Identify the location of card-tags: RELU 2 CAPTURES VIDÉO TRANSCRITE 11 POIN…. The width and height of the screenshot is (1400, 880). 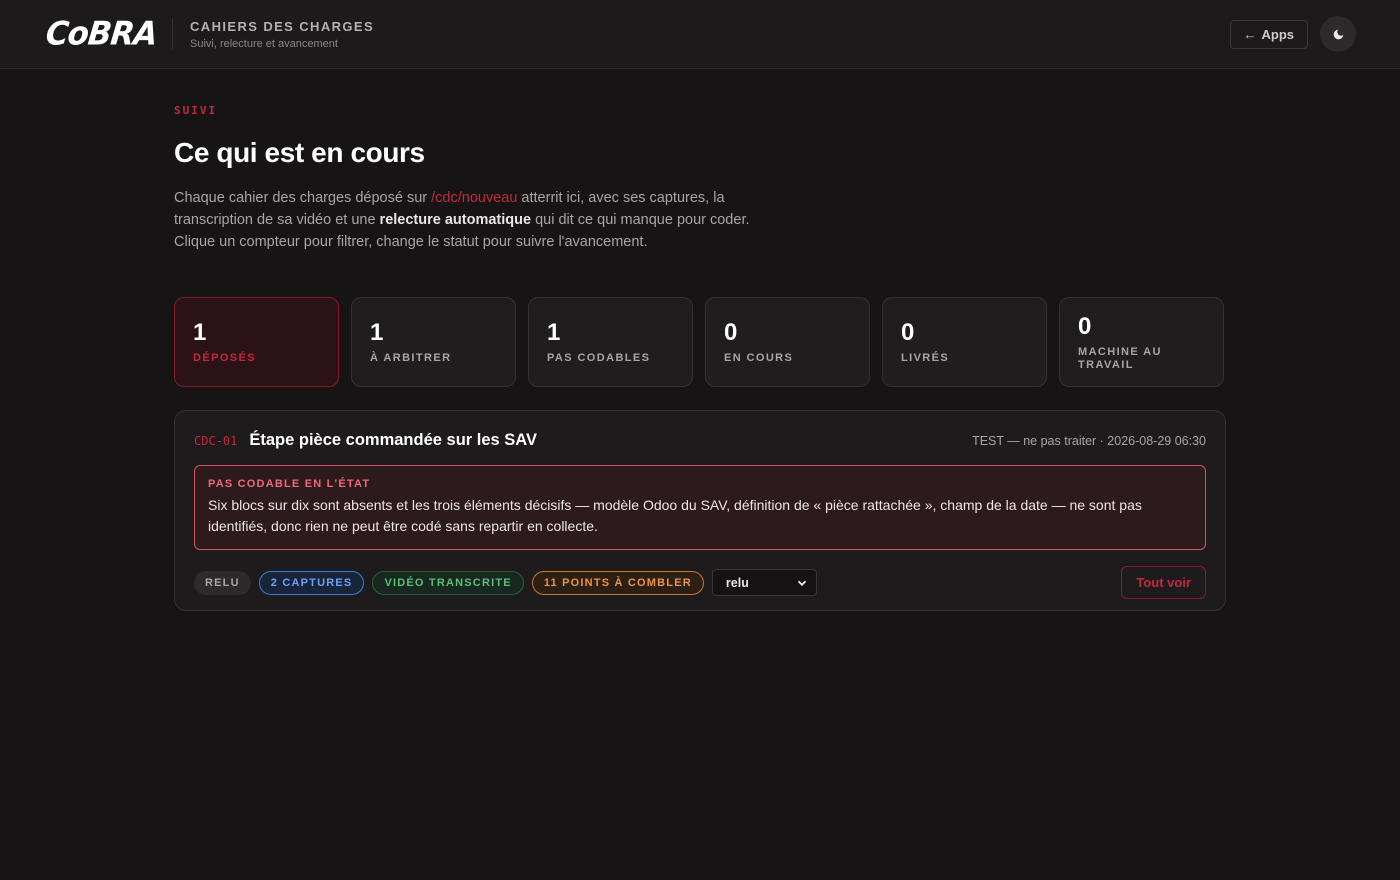
(700, 582).